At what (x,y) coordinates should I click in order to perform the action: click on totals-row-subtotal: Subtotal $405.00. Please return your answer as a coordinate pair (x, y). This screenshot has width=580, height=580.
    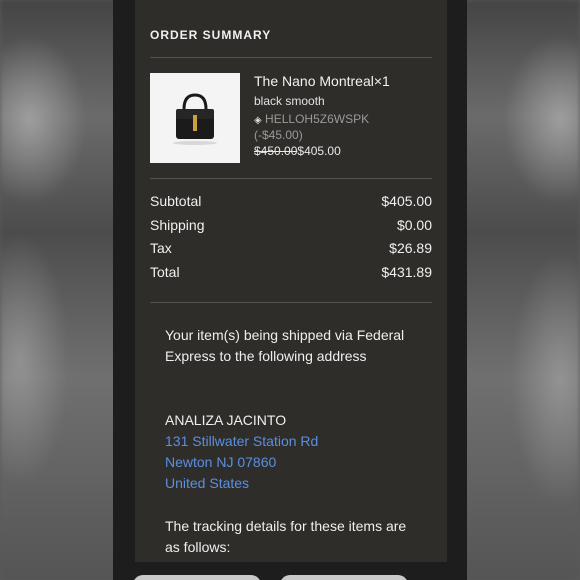
    Looking at the image, I should click on (291, 201).